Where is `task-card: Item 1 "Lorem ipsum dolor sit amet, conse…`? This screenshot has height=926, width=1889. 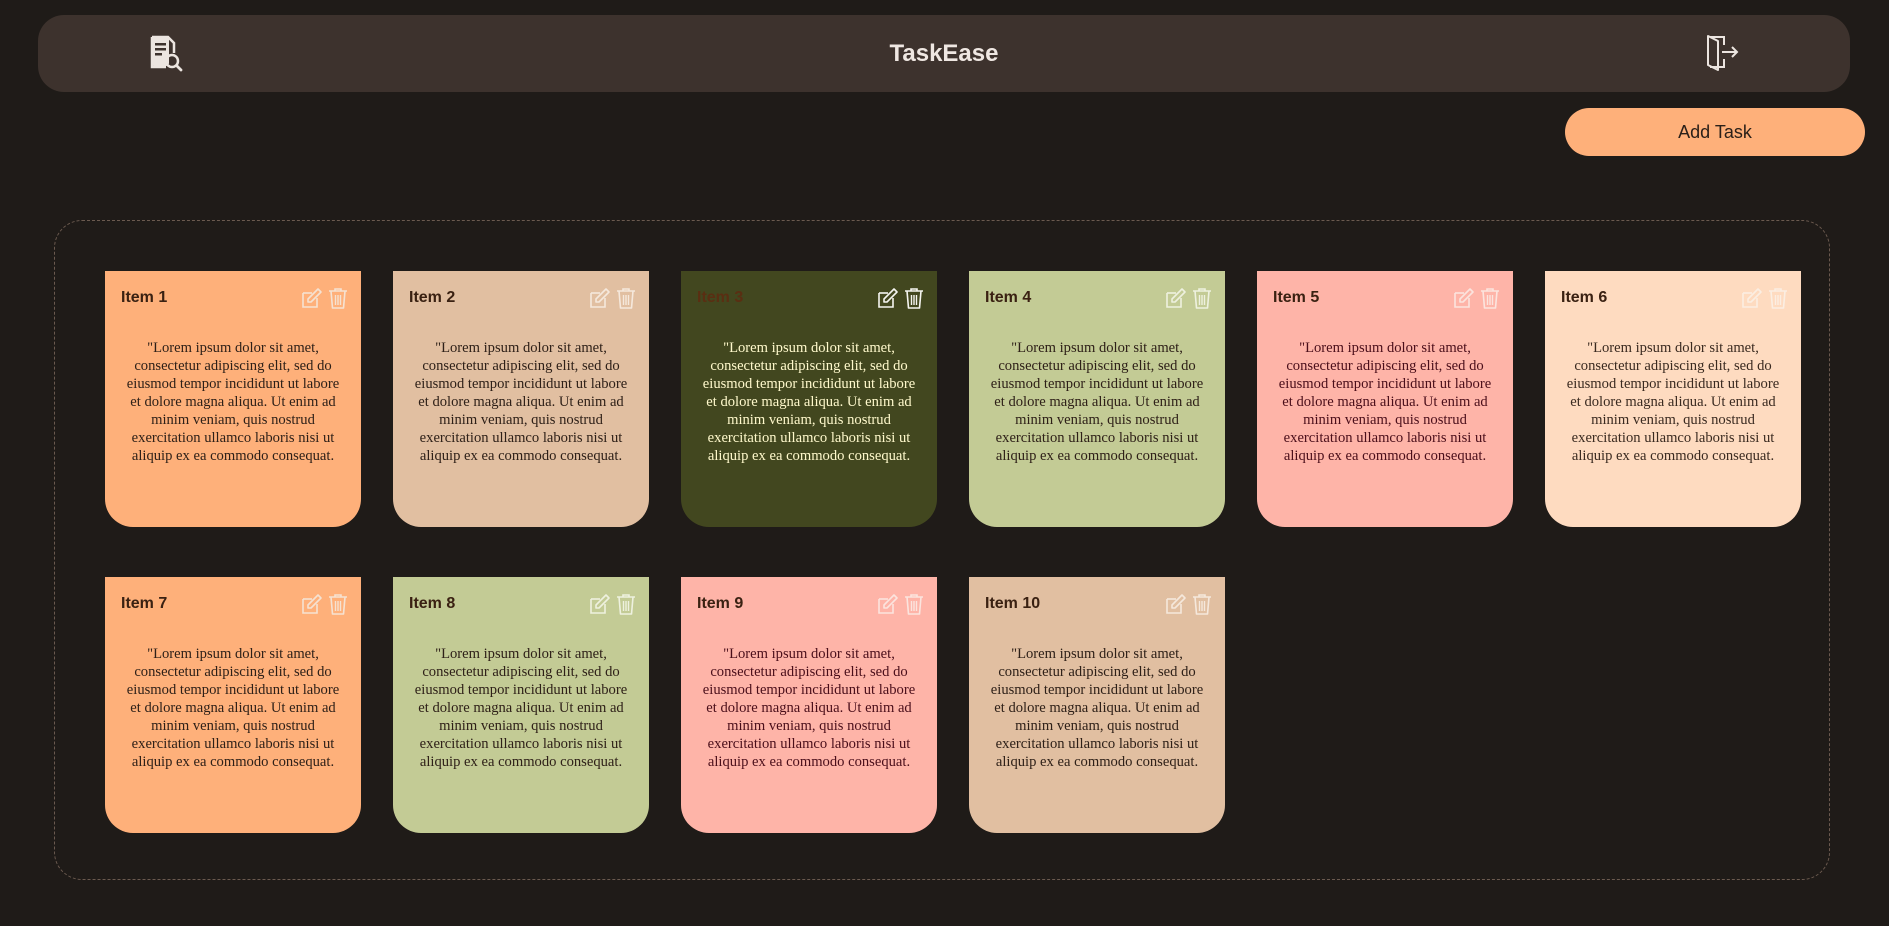
task-card: Item 1 "Lorem ipsum dolor sit amet, conse… is located at coordinates (233, 399).